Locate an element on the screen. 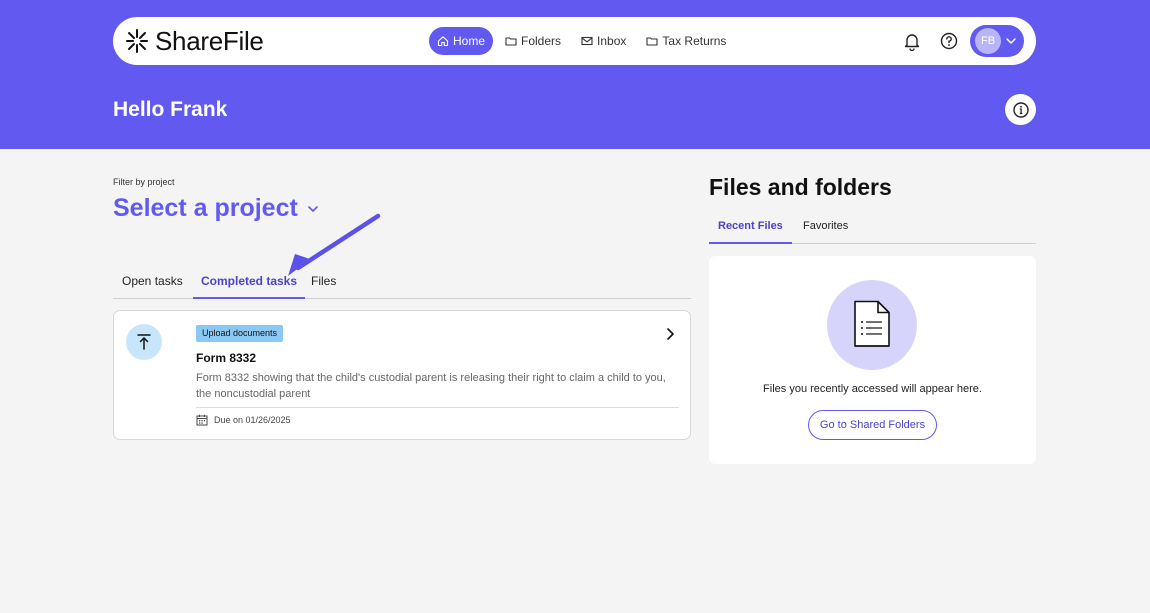 This screenshot has width=1150, height=613. info-icon is located at coordinates (1020, 109).